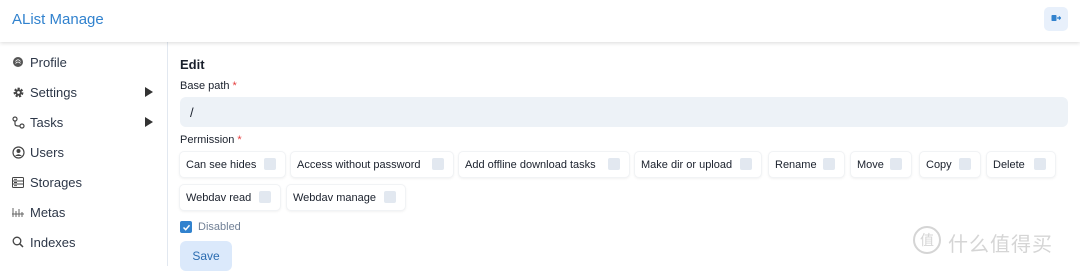 Image resolution: width=1080 pixels, height=271 pixels. Describe the element at coordinates (698, 164) in the screenshot. I see `permission-make-dir-or-upload: Make dir or upload` at that location.